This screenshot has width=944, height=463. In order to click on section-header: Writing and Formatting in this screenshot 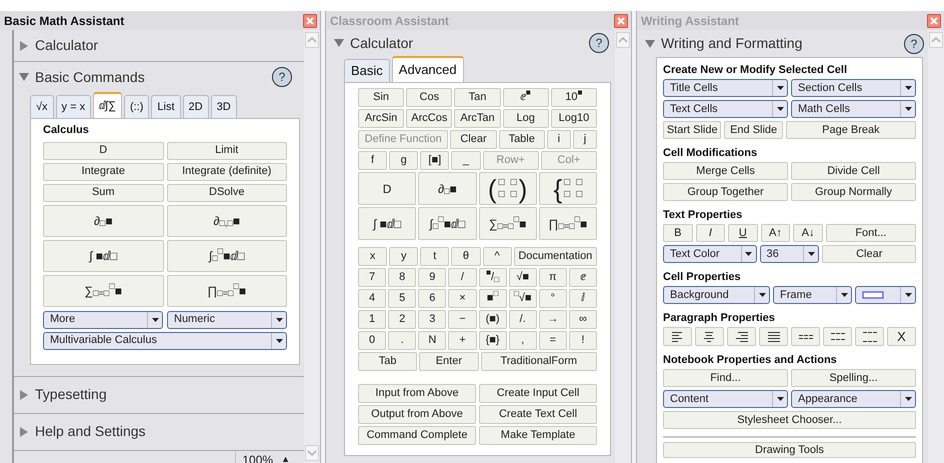, I will do `click(719, 43)`.